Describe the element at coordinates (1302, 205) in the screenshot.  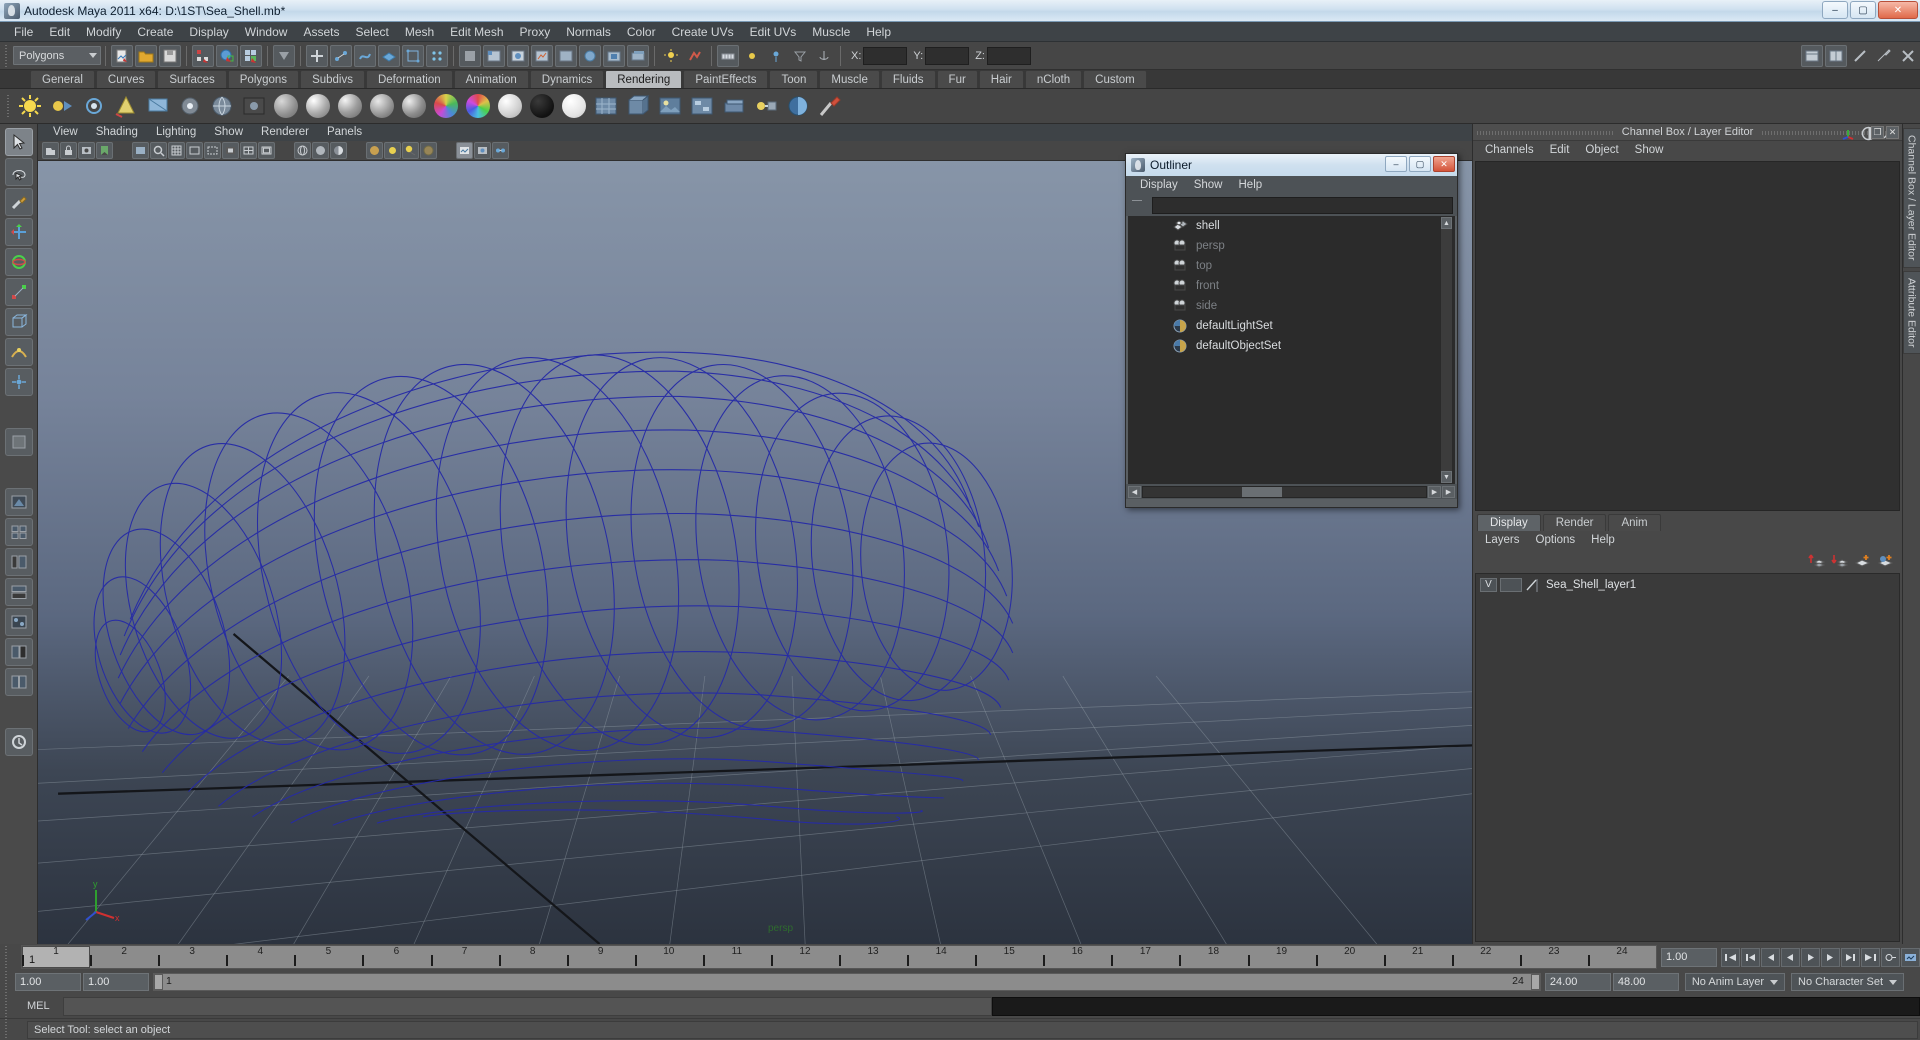
I see `outliner-search-input` at that location.